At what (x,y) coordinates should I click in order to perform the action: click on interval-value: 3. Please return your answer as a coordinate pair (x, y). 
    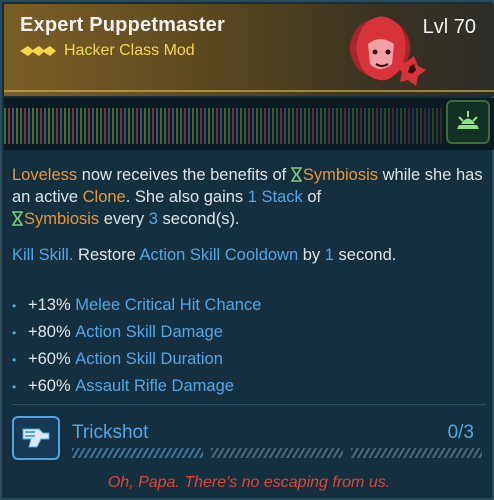
    Looking at the image, I should click on (153, 219).